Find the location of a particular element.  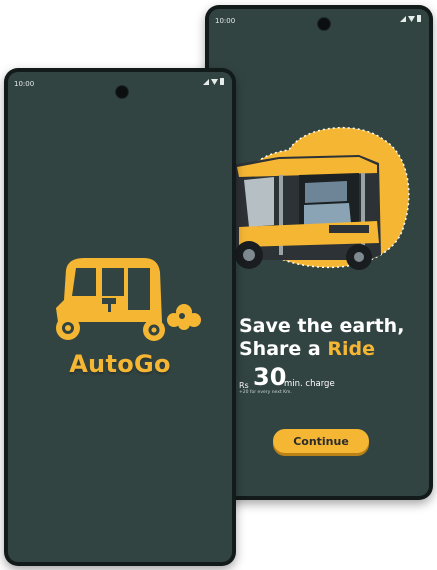

brand-name: AutoGo is located at coordinates (120, 364).